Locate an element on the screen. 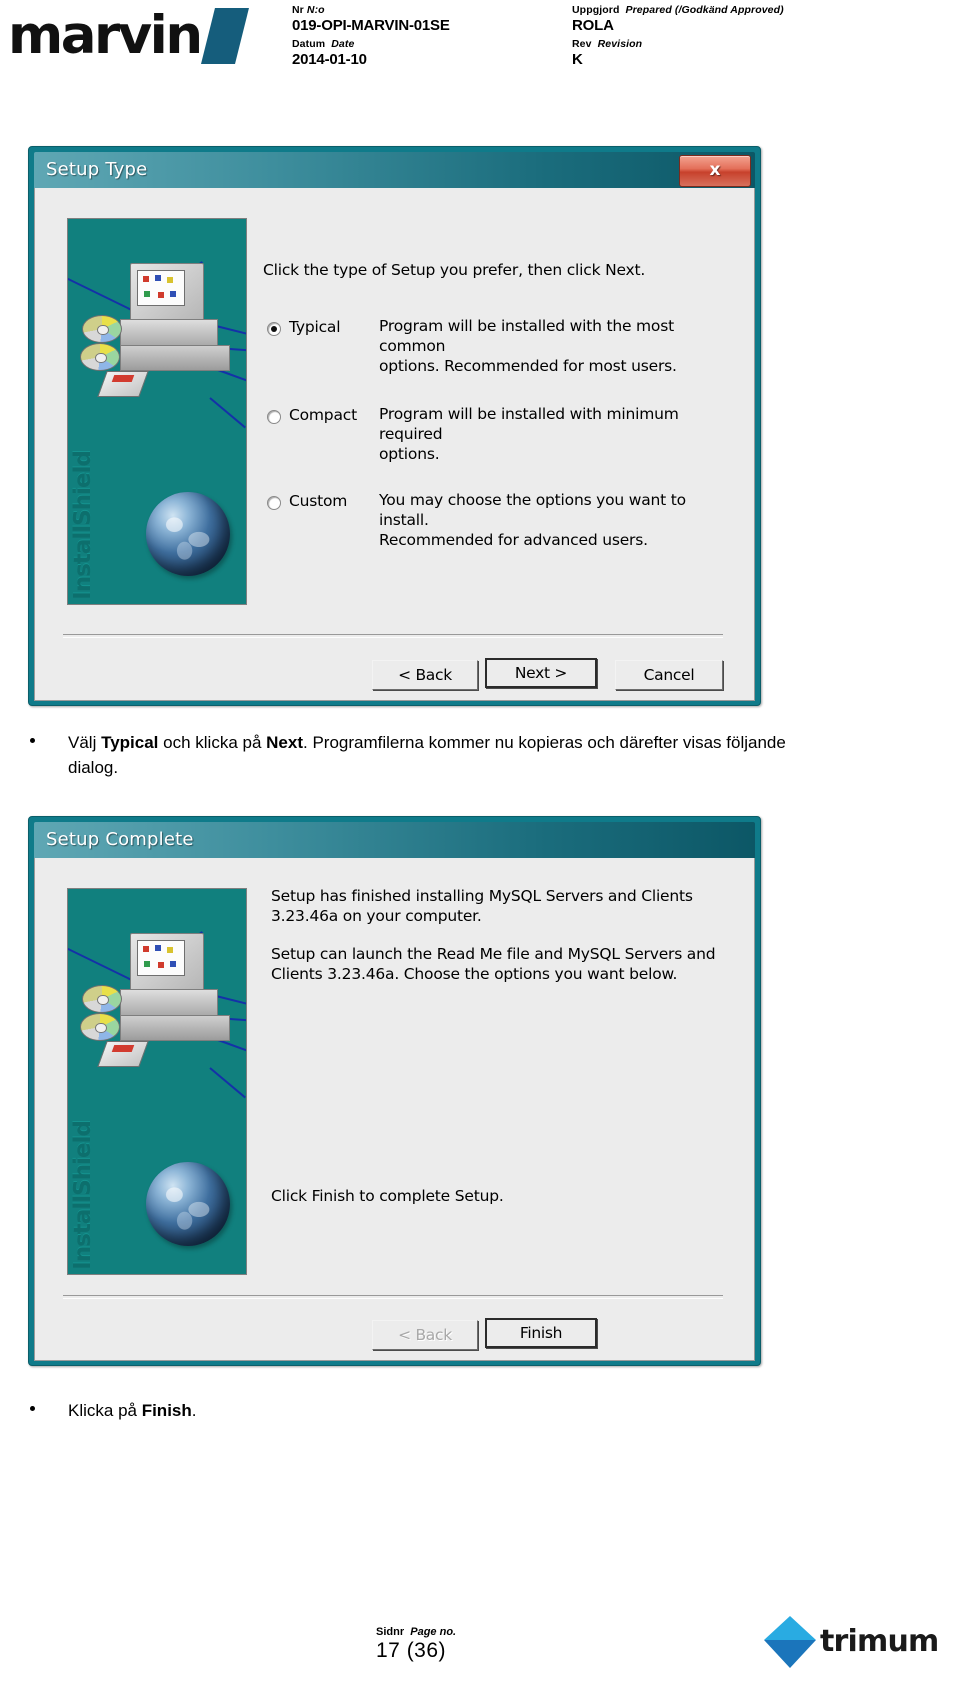 The image size is (960, 1690). header-field-date-label-sv: Datum is located at coordinates (309, 44).